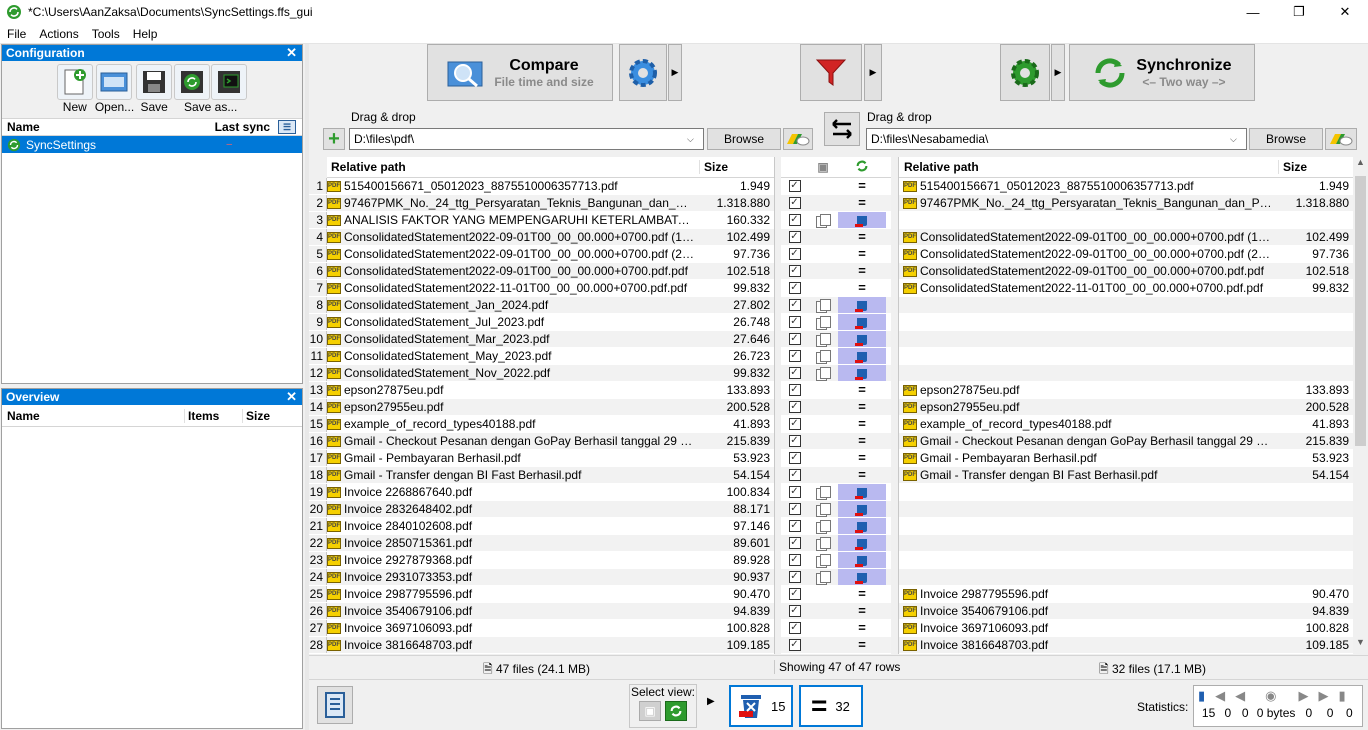  What do you see at coordinates (335, 705) in the screenshot?
I see `toggle-log-button` at bounding box center [335, 705].